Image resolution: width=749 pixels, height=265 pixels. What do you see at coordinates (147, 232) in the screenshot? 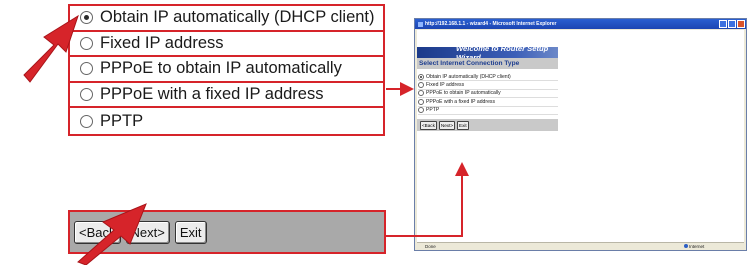
I see `next-button: Next>` at bounding box center [147, 232].